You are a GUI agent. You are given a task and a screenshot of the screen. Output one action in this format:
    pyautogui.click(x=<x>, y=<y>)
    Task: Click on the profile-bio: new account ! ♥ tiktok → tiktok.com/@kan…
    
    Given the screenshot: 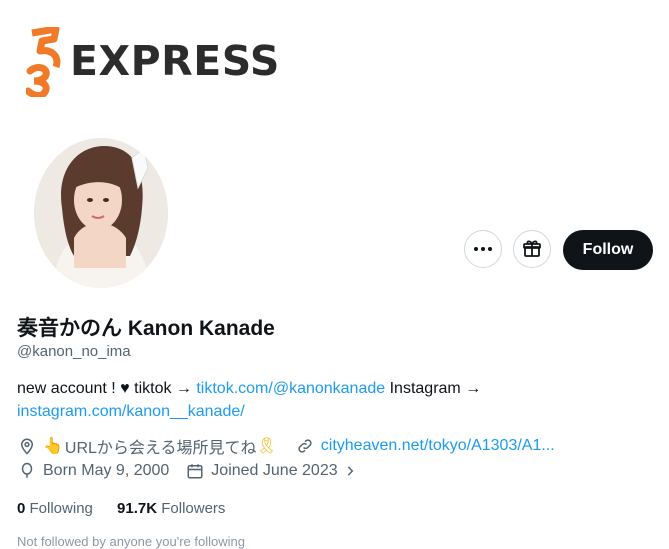 What is the action you would take?
    pyautogui.click(x=327, y=400)
    